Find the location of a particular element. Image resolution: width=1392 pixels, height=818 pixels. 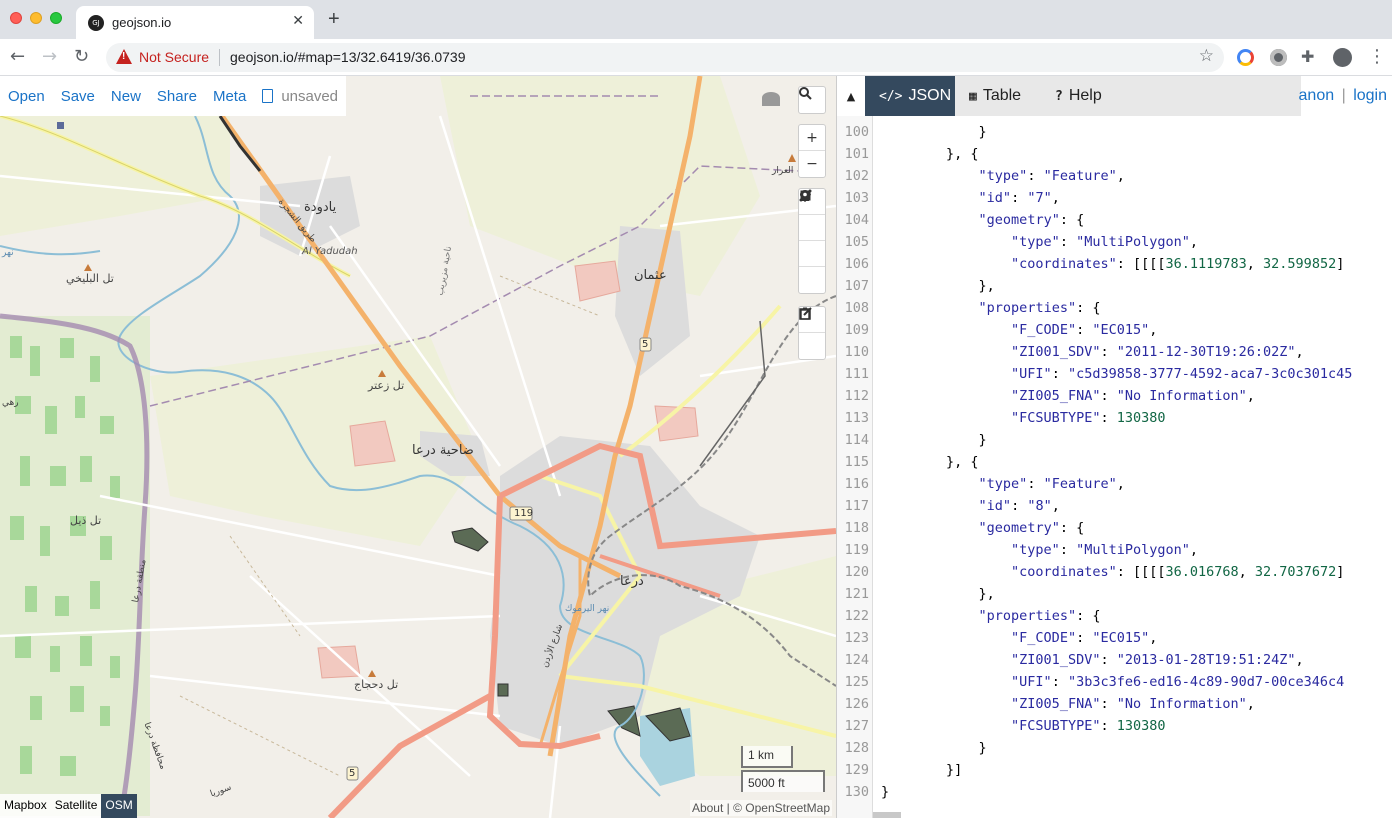

code-line: 112 "ZI005_FNA": "No Information", is located at coordinates (1114, 396).